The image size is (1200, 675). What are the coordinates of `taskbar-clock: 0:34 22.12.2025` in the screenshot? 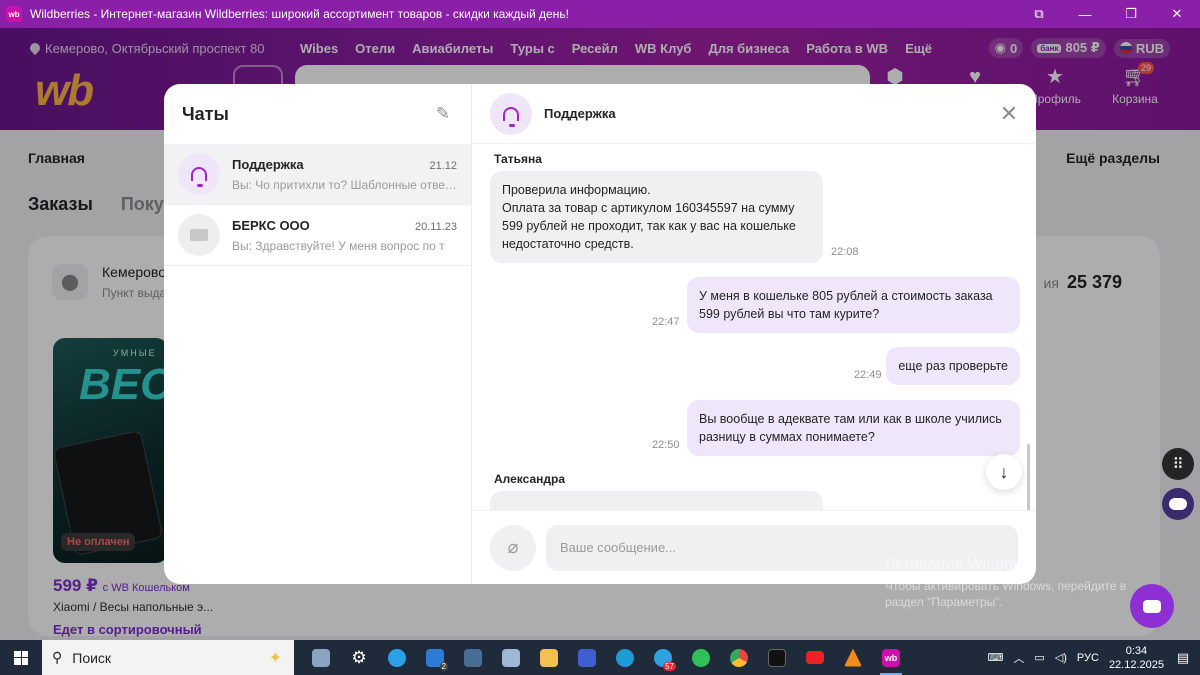 It's located at (1136, 658).